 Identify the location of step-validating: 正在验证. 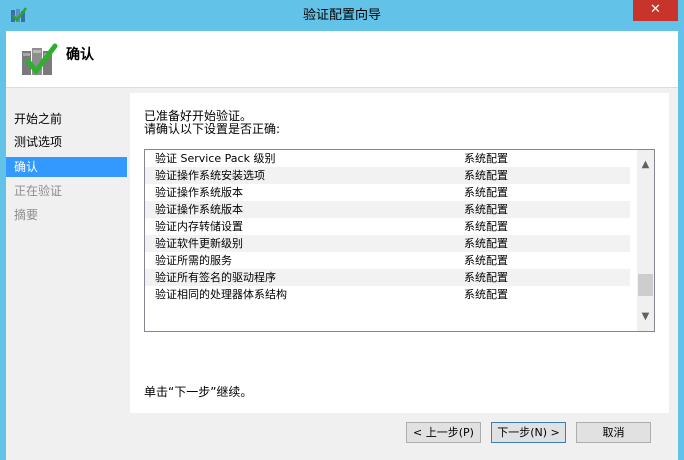
(38, 191).